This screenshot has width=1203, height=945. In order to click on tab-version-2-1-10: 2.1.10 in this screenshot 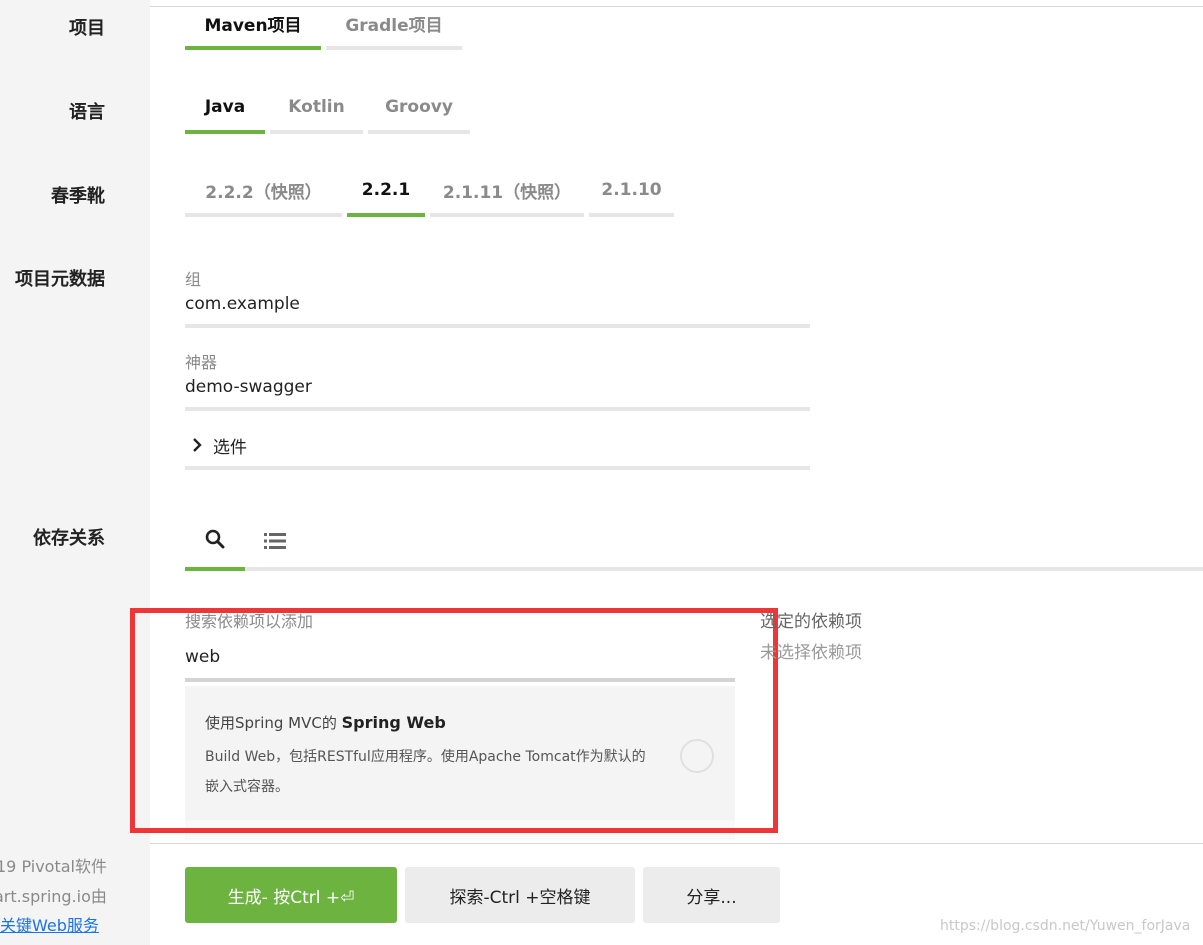, I will do `click(631, 192)`.